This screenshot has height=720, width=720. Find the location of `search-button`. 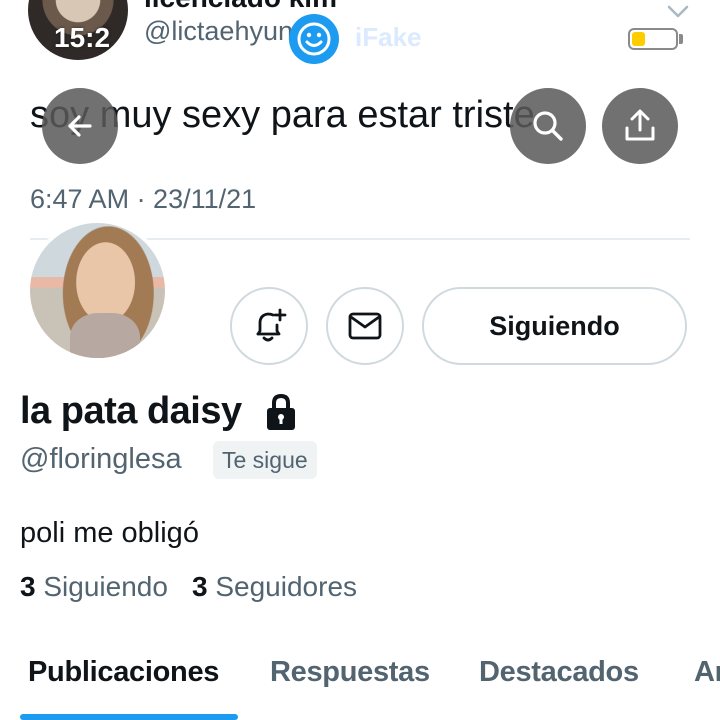

search-button is located at coordinates (548, 126).